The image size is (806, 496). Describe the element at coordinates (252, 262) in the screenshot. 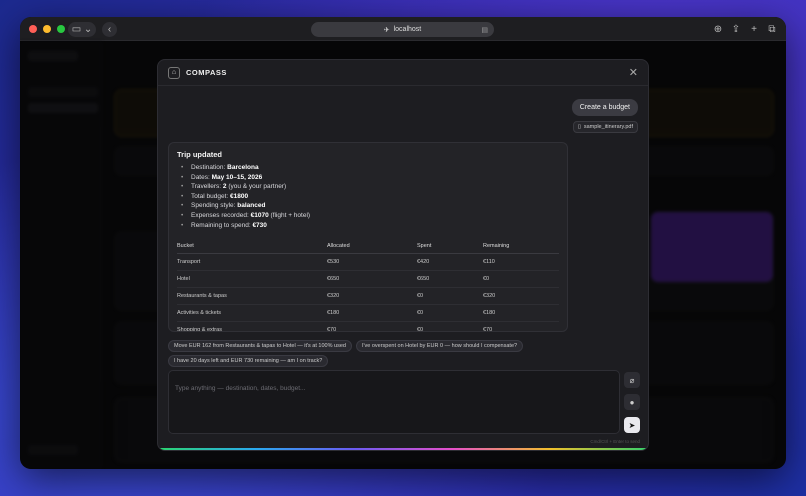

I see `table-cell: Transport` at that location.